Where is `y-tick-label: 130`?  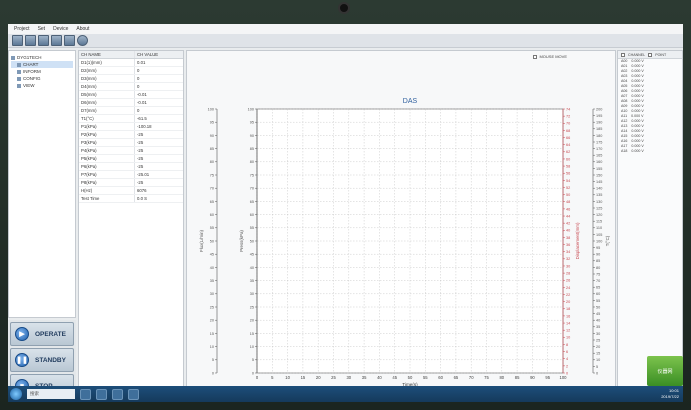
y-tick-label: 130 is located at coordinates (599, 202).